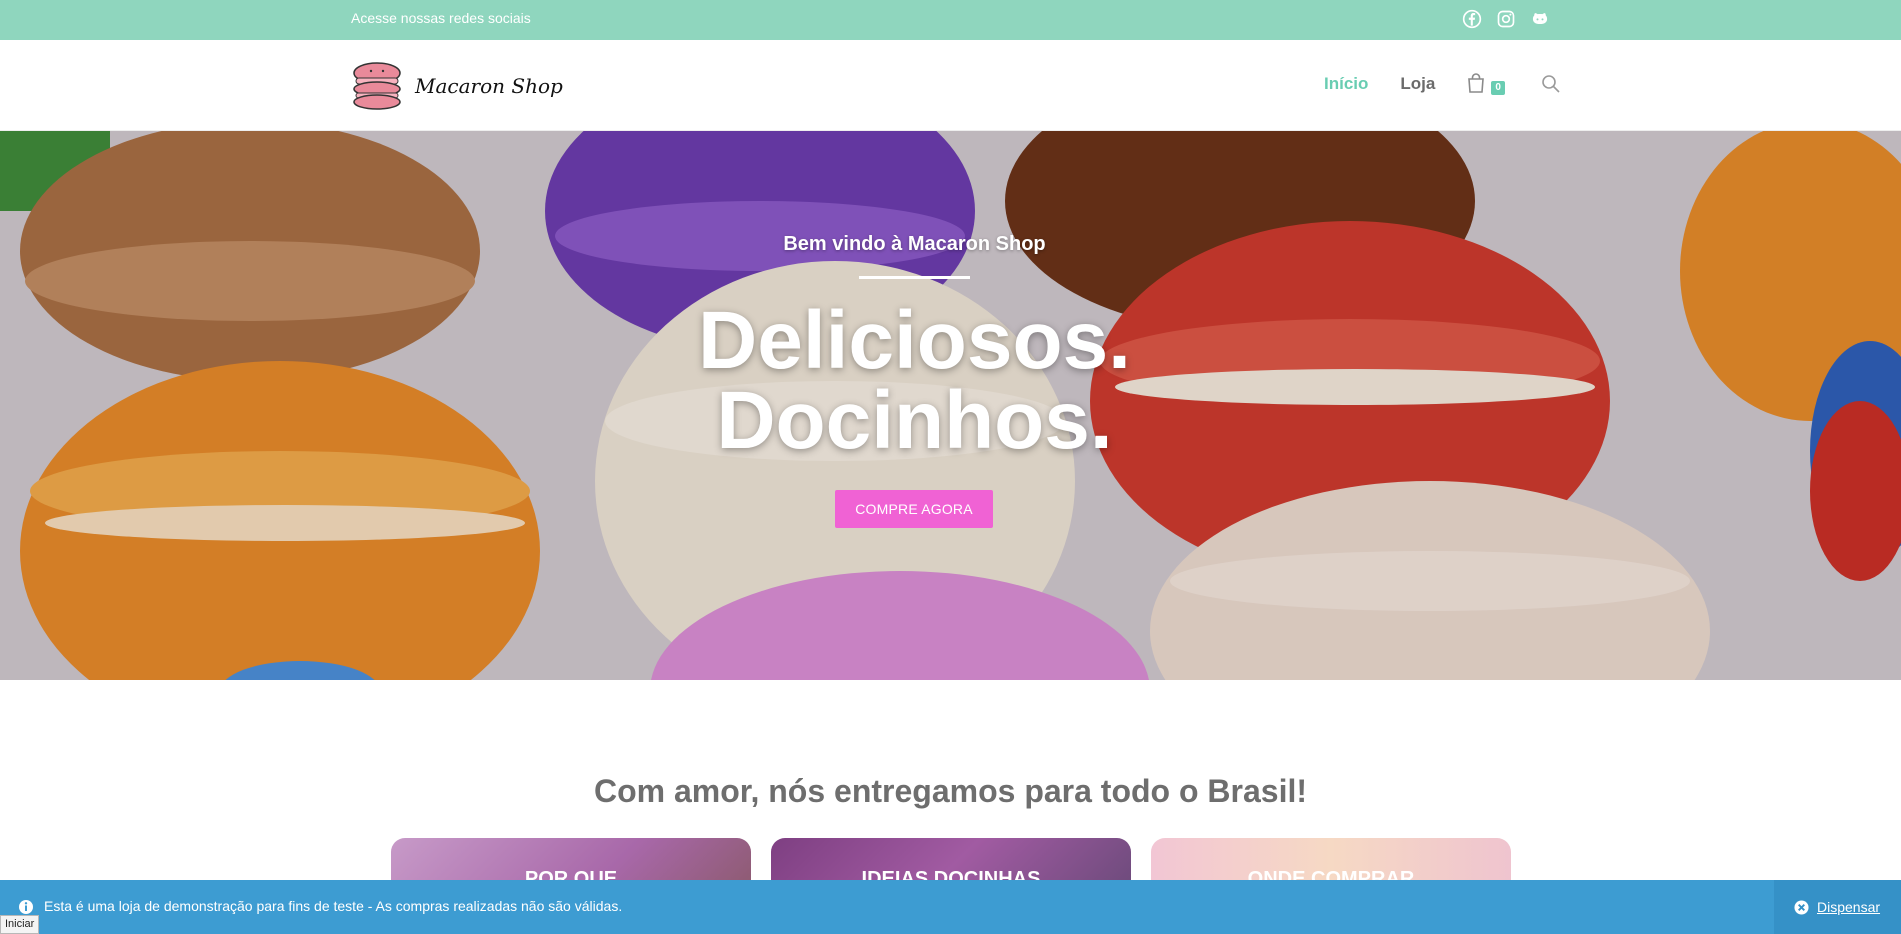 This screenshot has width=1901, height=934. What do you see at coordinates (950, 85) in the screenshot?
I see `site-header: Macaron Shop Início Loja 0` at bounding box center [950, 85].